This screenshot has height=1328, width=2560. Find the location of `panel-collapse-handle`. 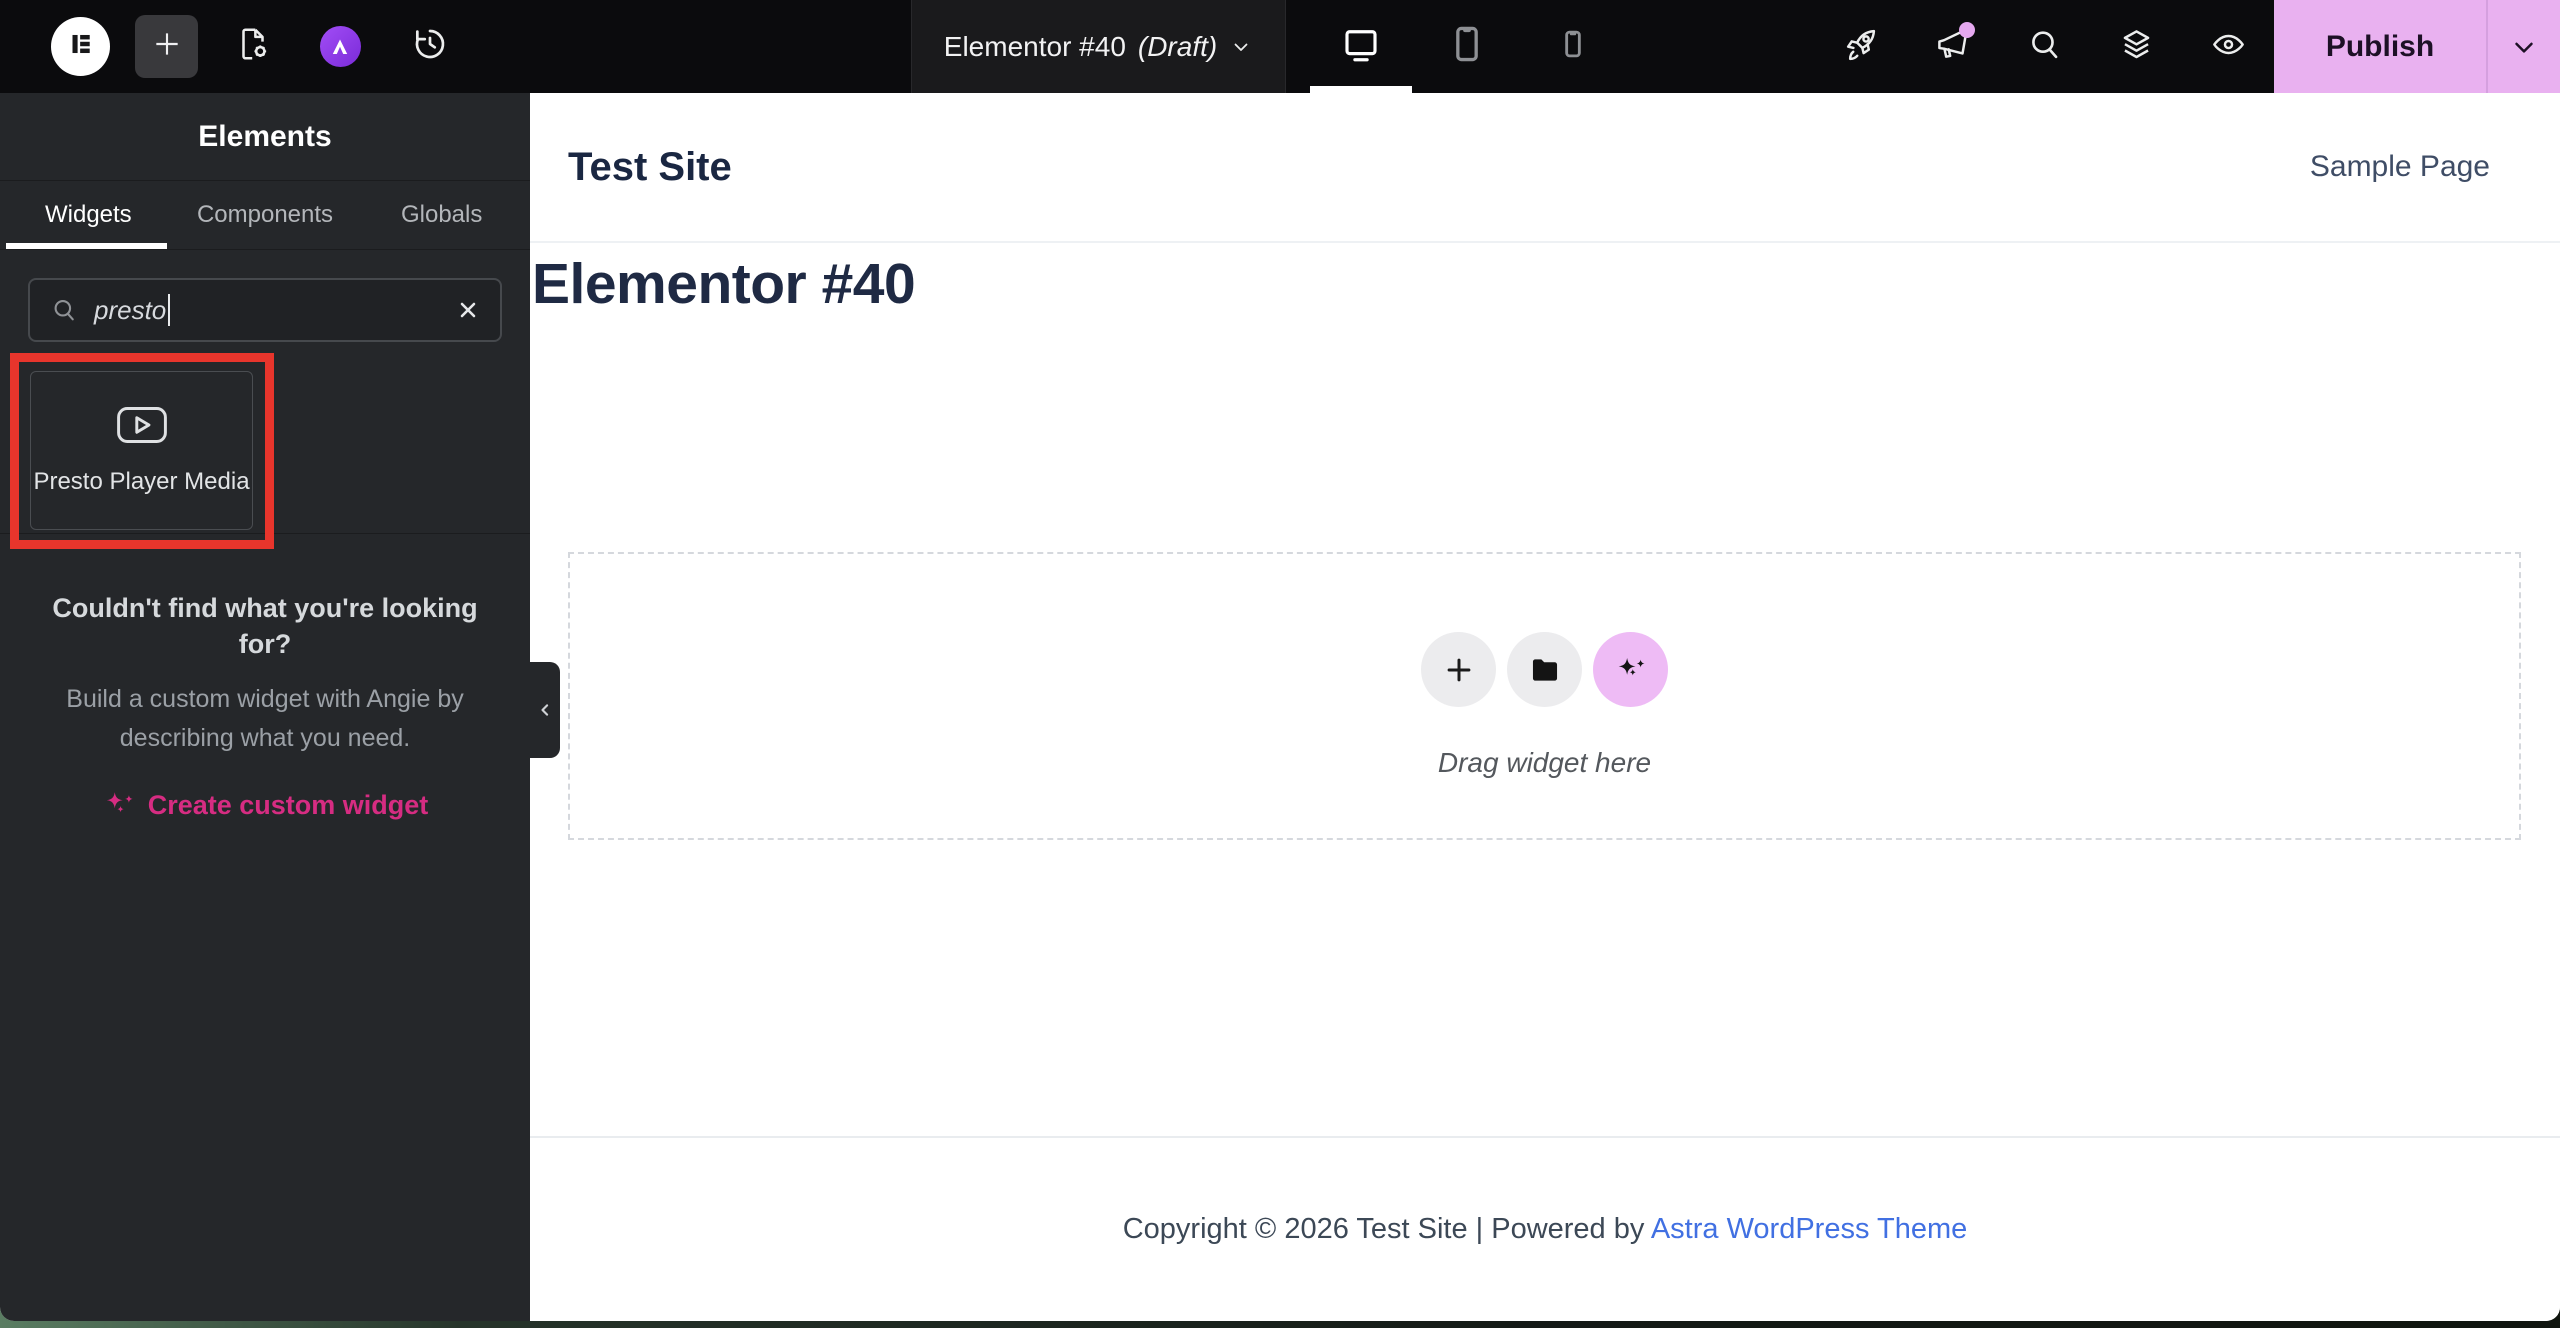

panel-collapse-handle is located at coordinates (544, 710).